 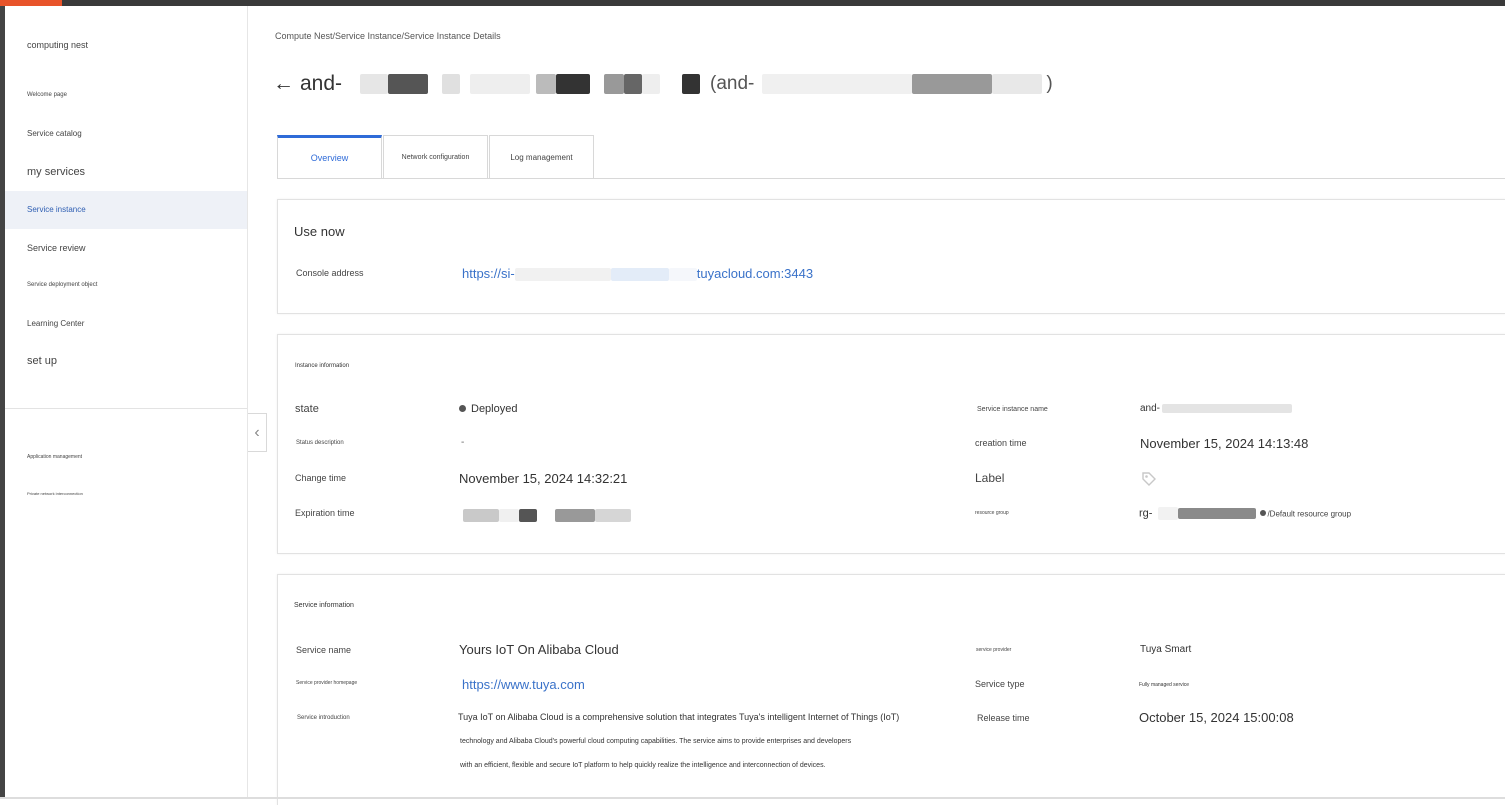 What do you see at coordinates (992, 513) in the screenshot?
I see `resource-group-label: resource group` at bounding box center [992, 513].